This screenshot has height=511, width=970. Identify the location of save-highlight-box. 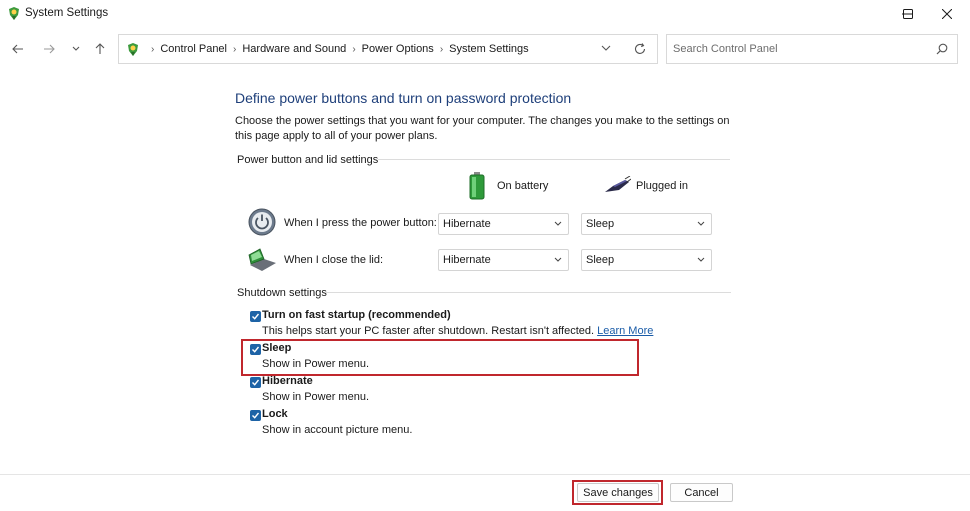
(617, 492).